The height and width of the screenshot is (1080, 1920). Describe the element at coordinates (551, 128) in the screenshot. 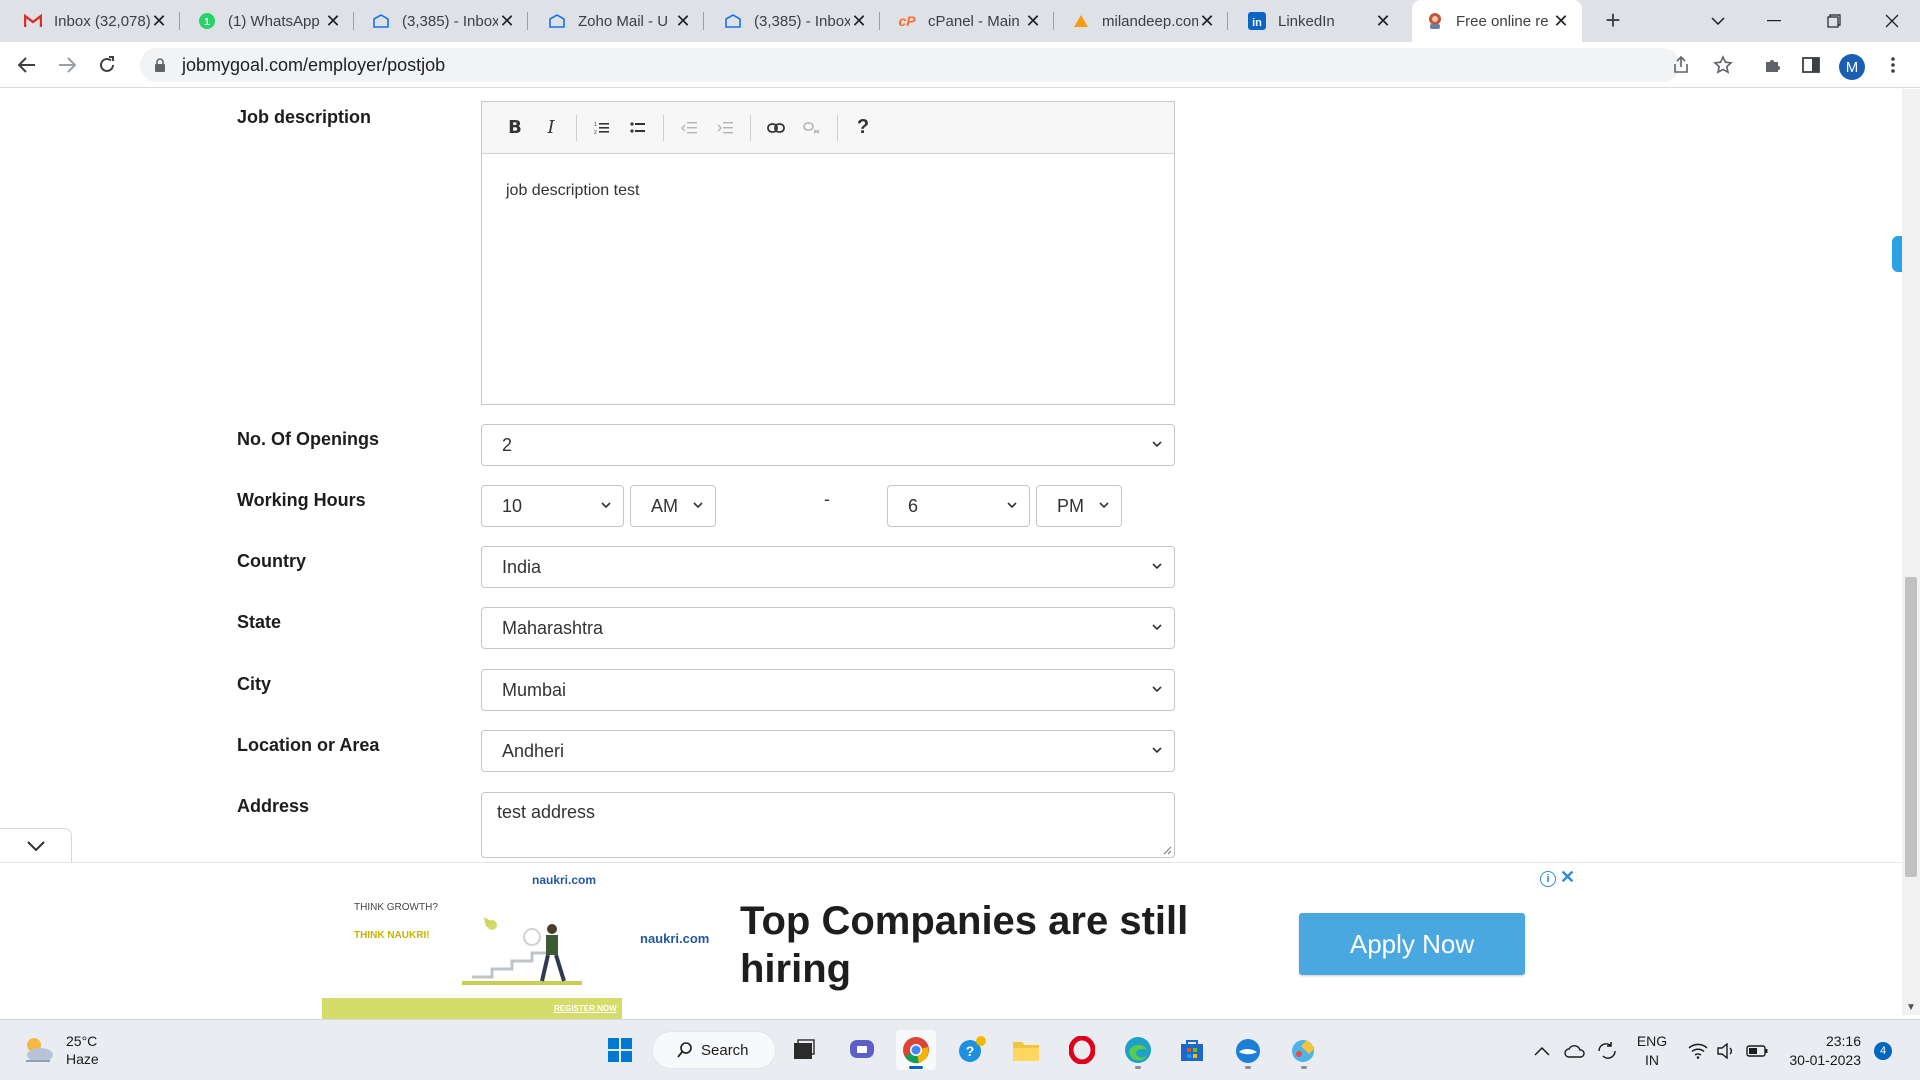

I see `italic-icon: I` at that location.